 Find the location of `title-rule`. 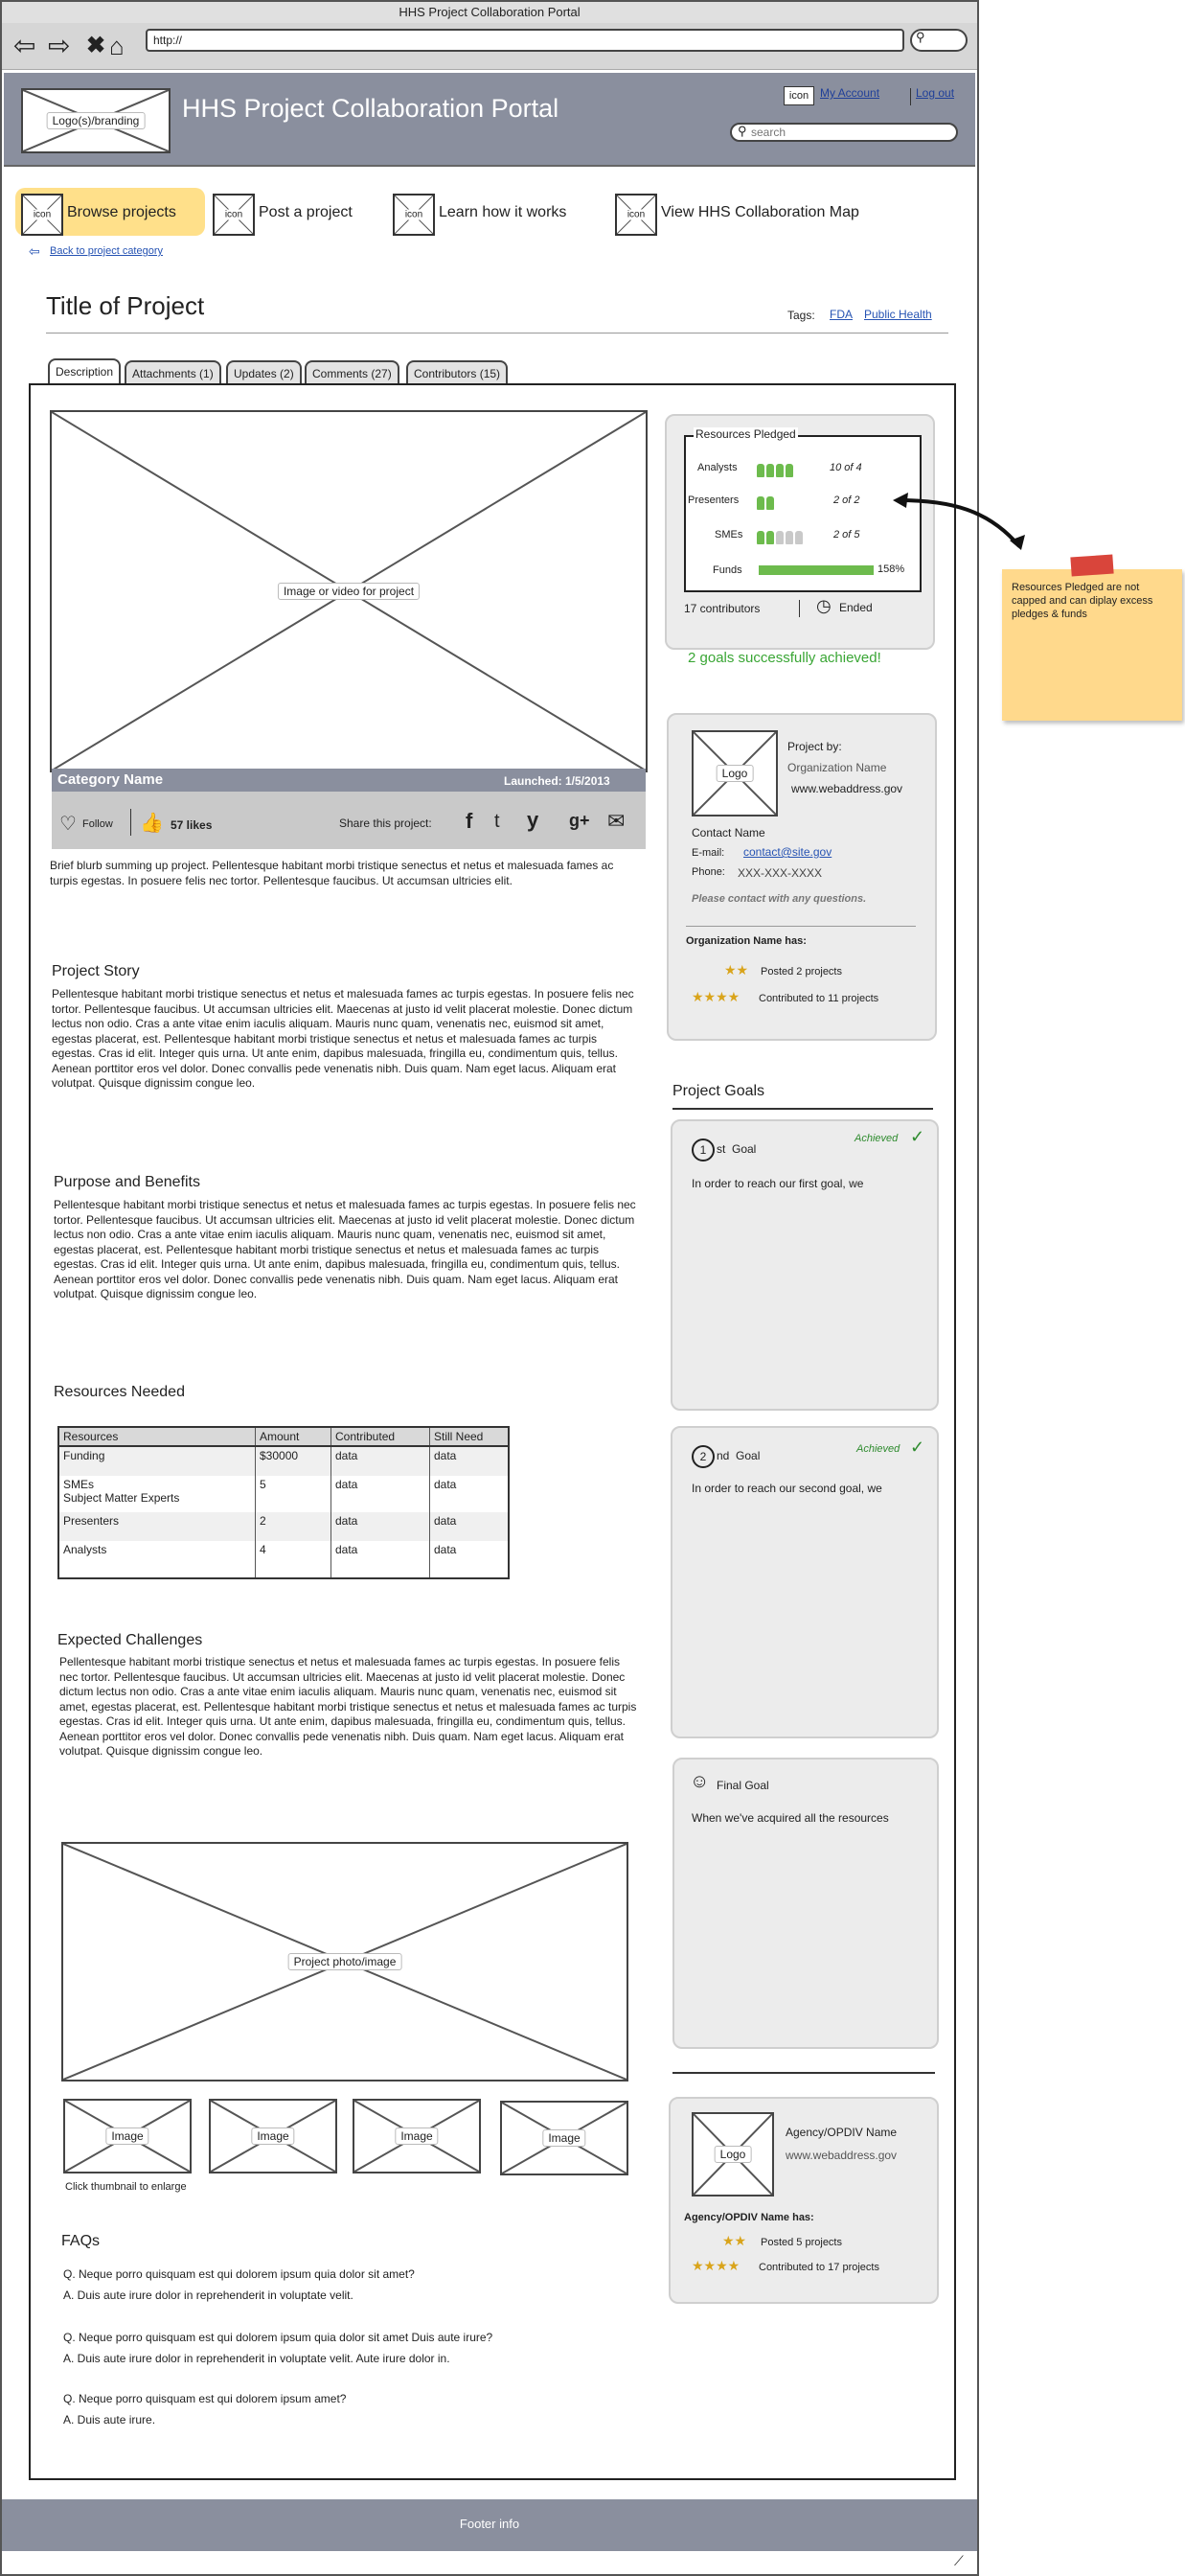

title-rule is located at coordinates (497, 333).